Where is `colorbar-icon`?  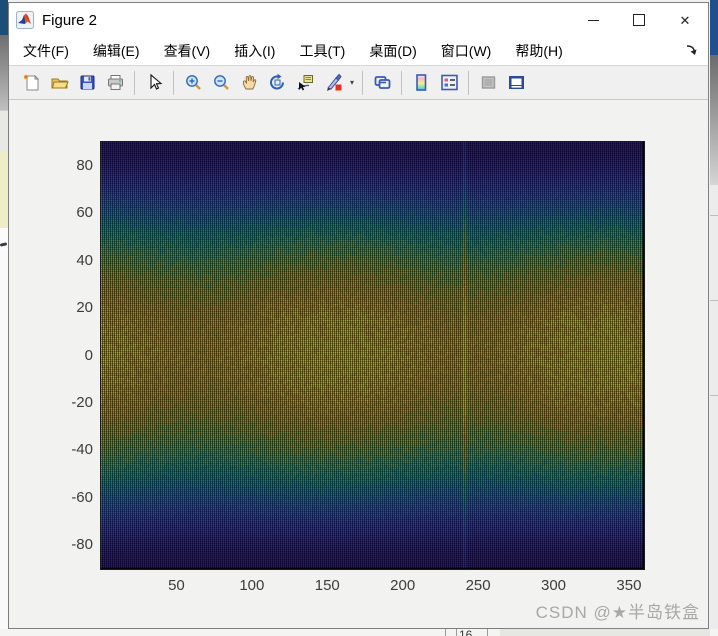 colorbar-icon is located at coordinates (420, 82).